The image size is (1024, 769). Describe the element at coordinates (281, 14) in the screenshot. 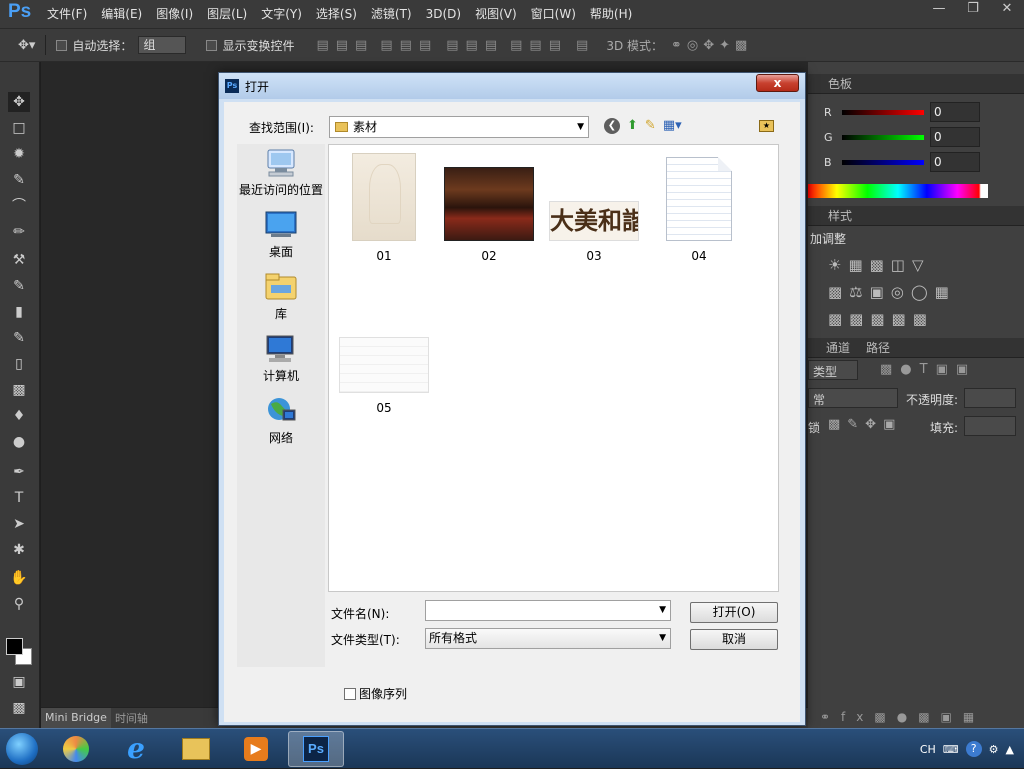

I see `menu-type: 文字(Y)` at that location.